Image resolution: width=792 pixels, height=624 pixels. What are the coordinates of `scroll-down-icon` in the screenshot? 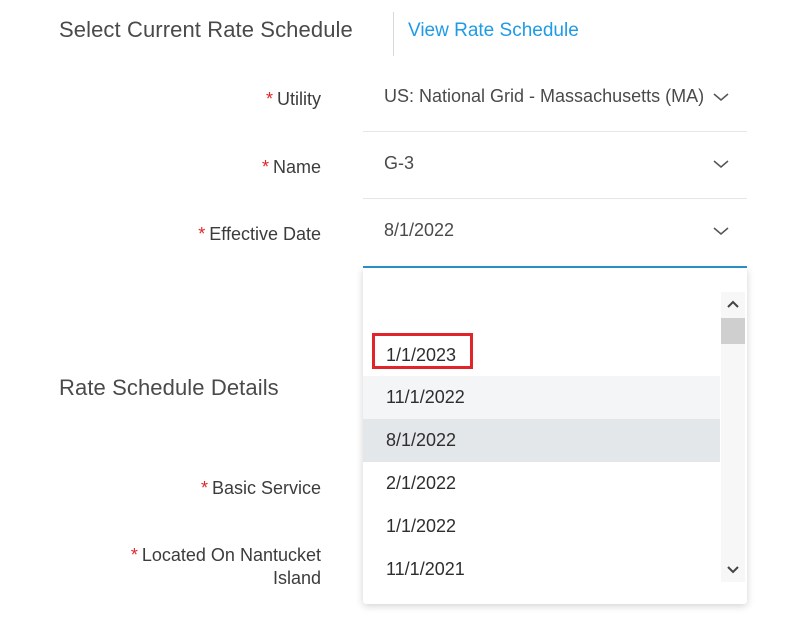 It's located at (733, 570).